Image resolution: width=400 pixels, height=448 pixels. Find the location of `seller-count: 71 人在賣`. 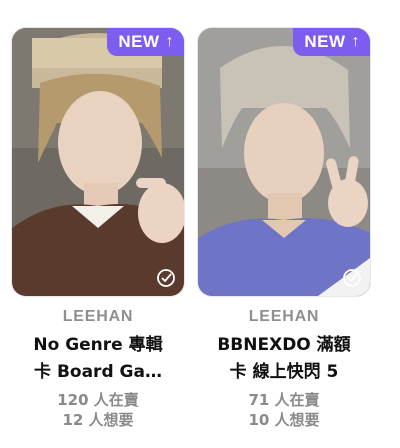

seller-count: 71 人在賣 is located at coordinates (284, 400).